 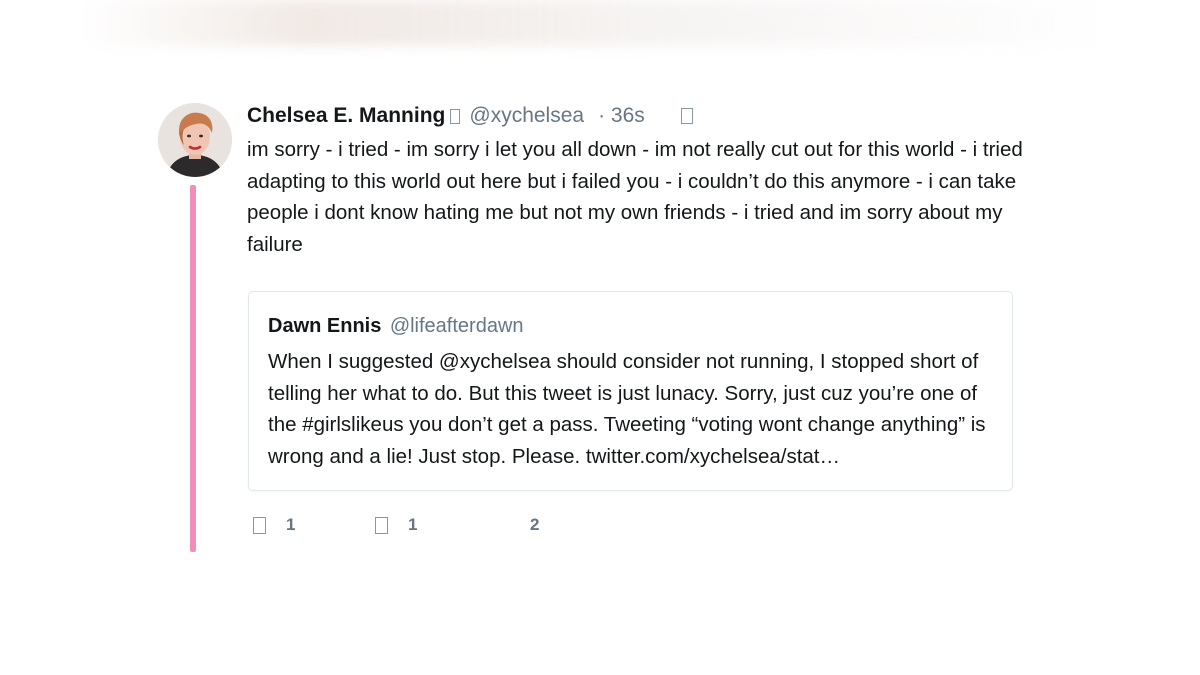 I want to click on quoted-tweet-header: Dawn Ennis @lifeafterdawn, so click(x=396, y=326).